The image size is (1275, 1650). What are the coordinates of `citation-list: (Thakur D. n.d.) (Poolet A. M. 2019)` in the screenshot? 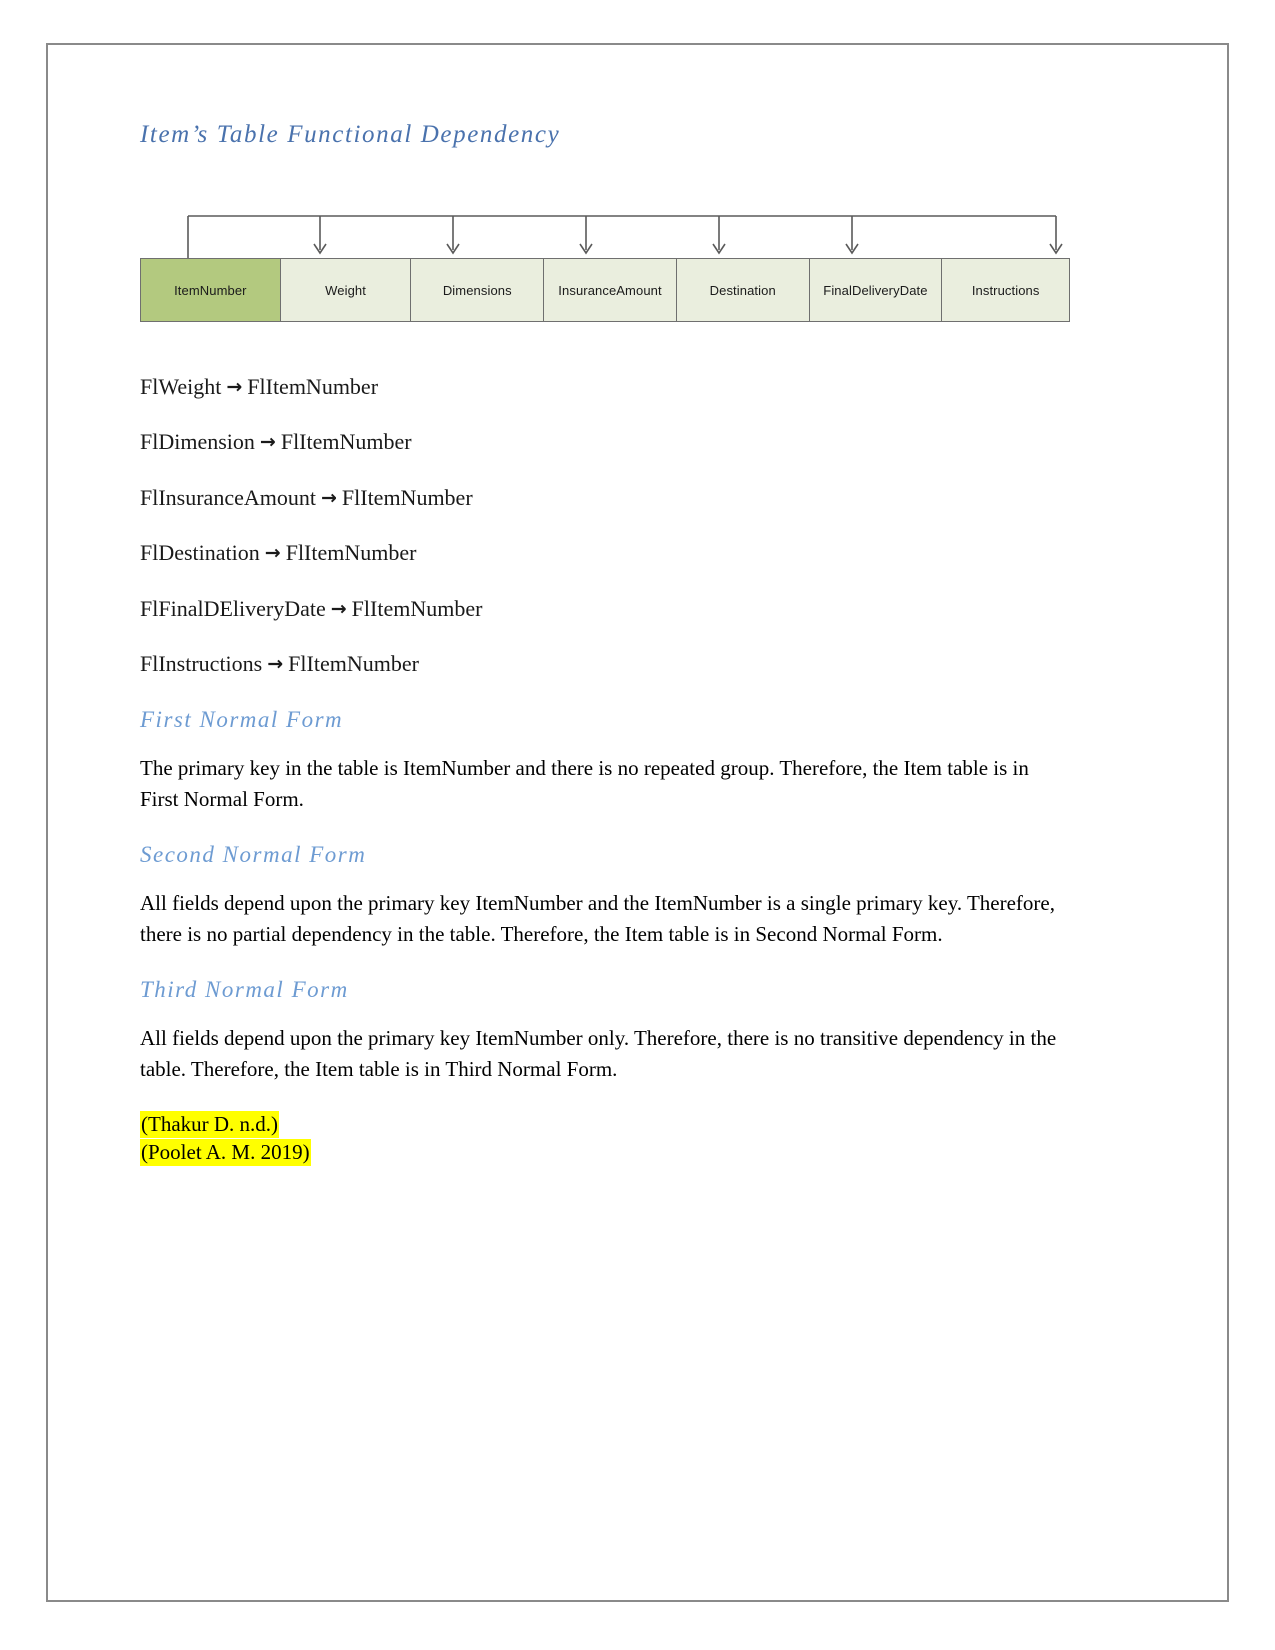 It's located at (605, 1138).